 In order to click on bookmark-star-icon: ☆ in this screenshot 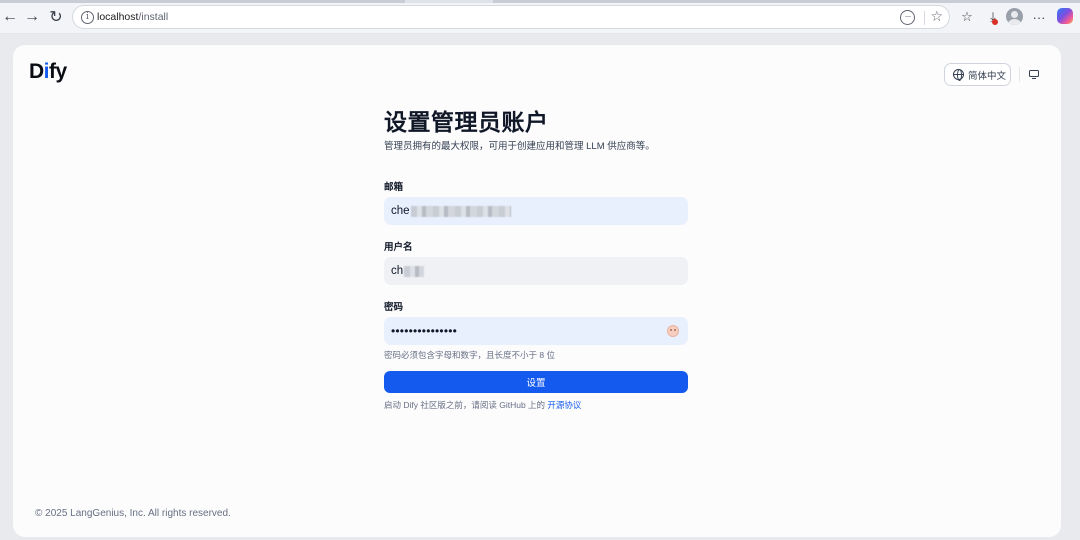, I will do `click(936, 16)`.